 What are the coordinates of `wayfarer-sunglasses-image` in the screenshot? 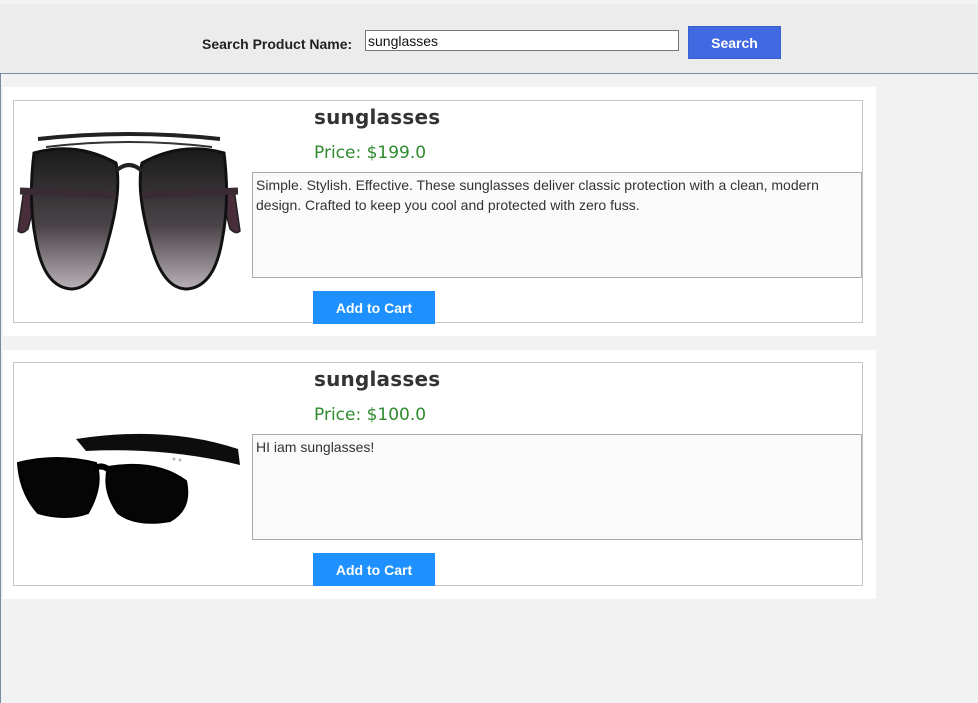 It's located at (129, 479).